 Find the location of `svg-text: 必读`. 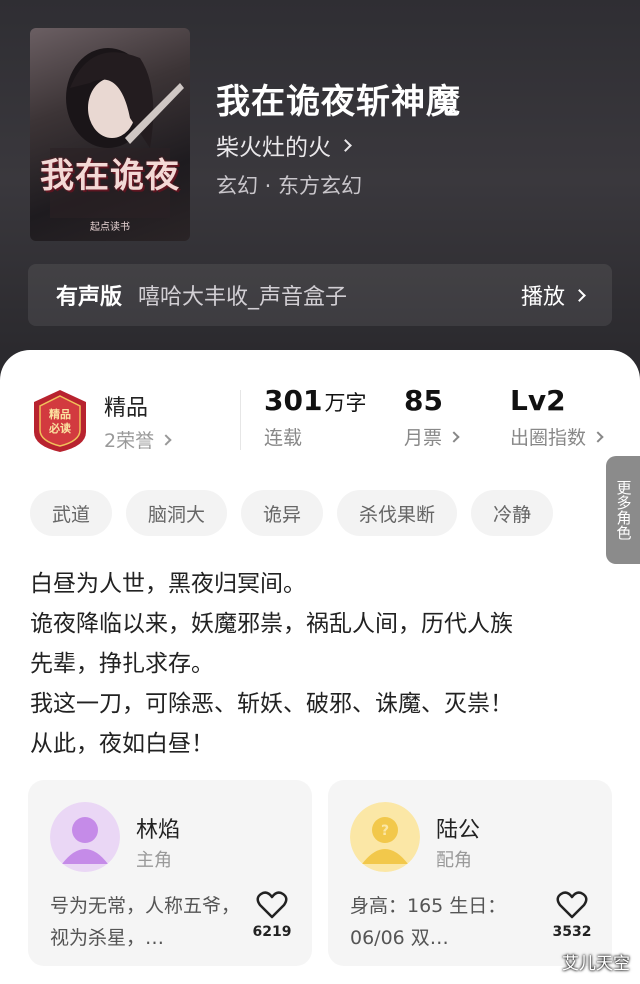

svg-text: 必读 is located at coordinates (59, 428).